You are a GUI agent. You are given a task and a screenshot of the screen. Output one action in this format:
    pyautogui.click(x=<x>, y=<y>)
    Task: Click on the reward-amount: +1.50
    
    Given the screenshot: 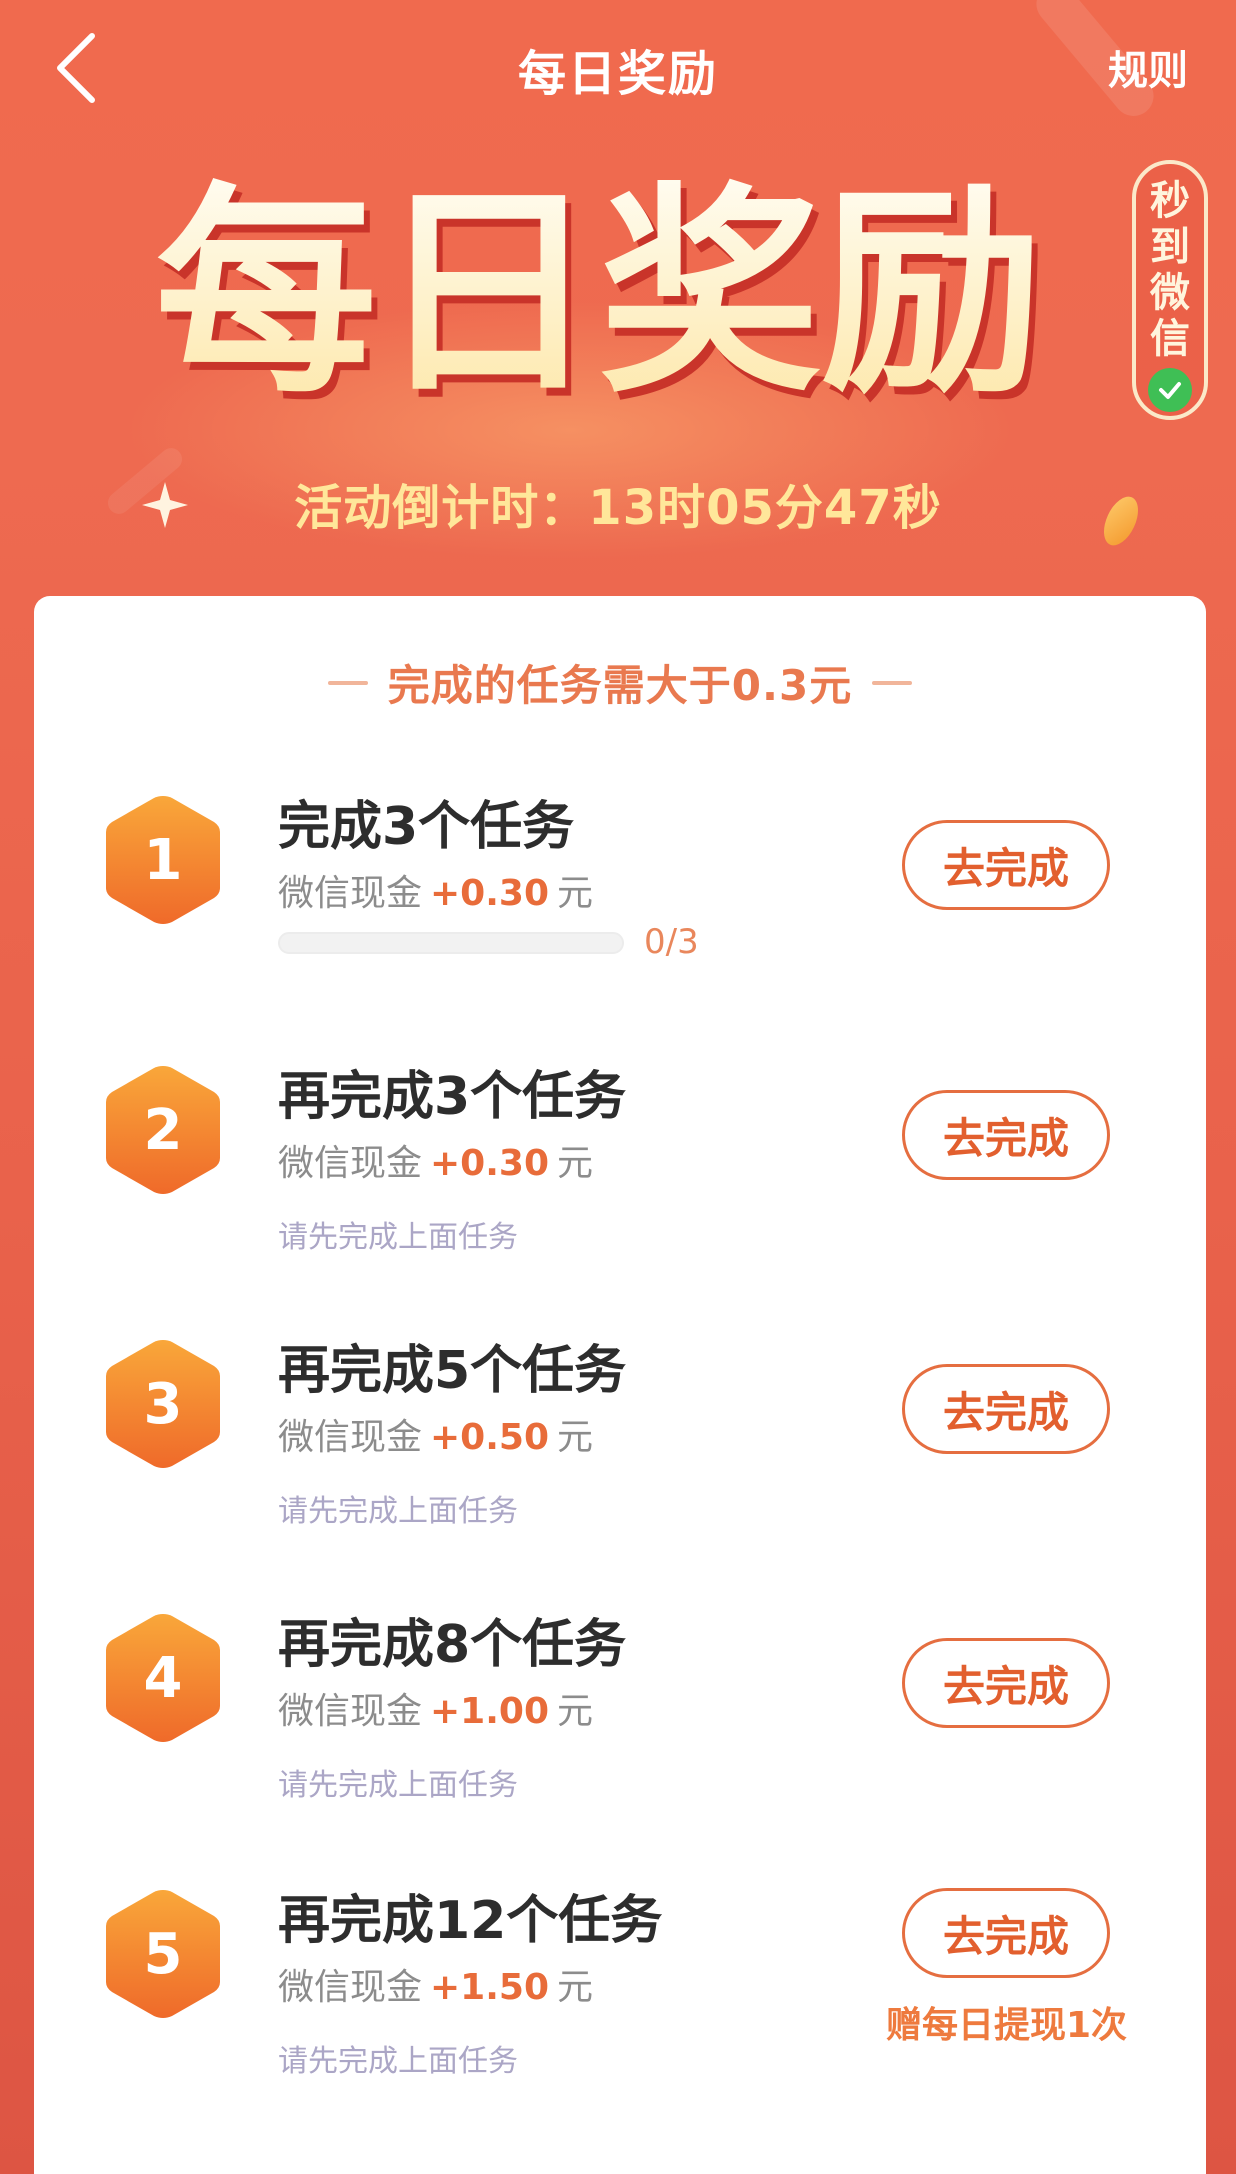 What is the action you would take?
    pyautogui.click(x=490, y=1987)
    